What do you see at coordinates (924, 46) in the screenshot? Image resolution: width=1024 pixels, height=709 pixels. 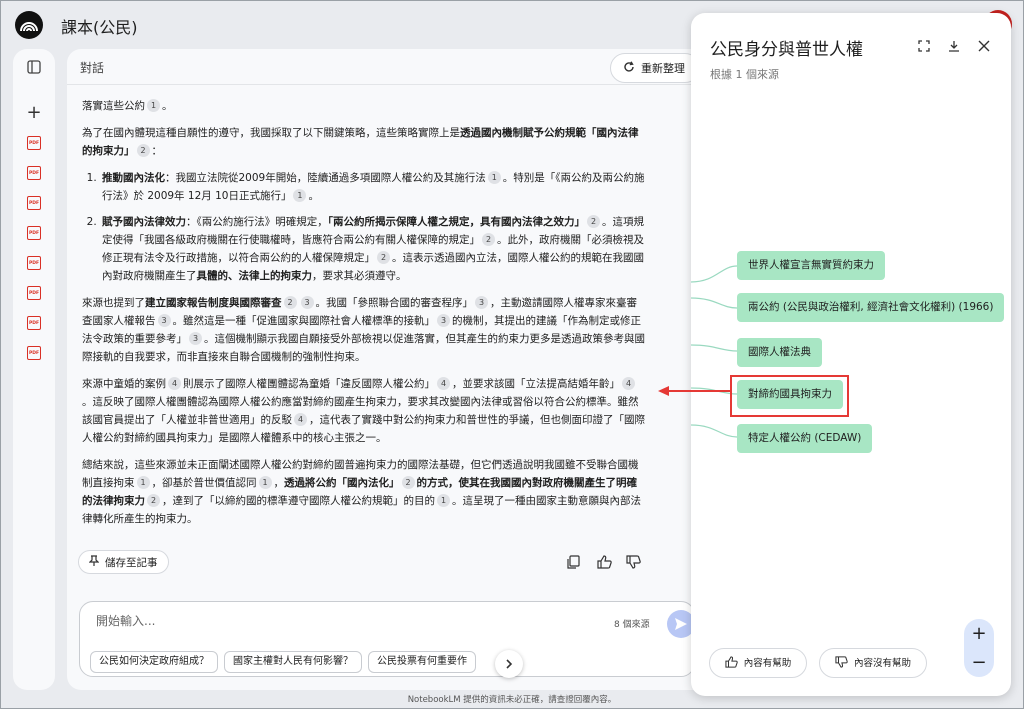 I see `fullscreen-icon` at bounding box center [924, 46].